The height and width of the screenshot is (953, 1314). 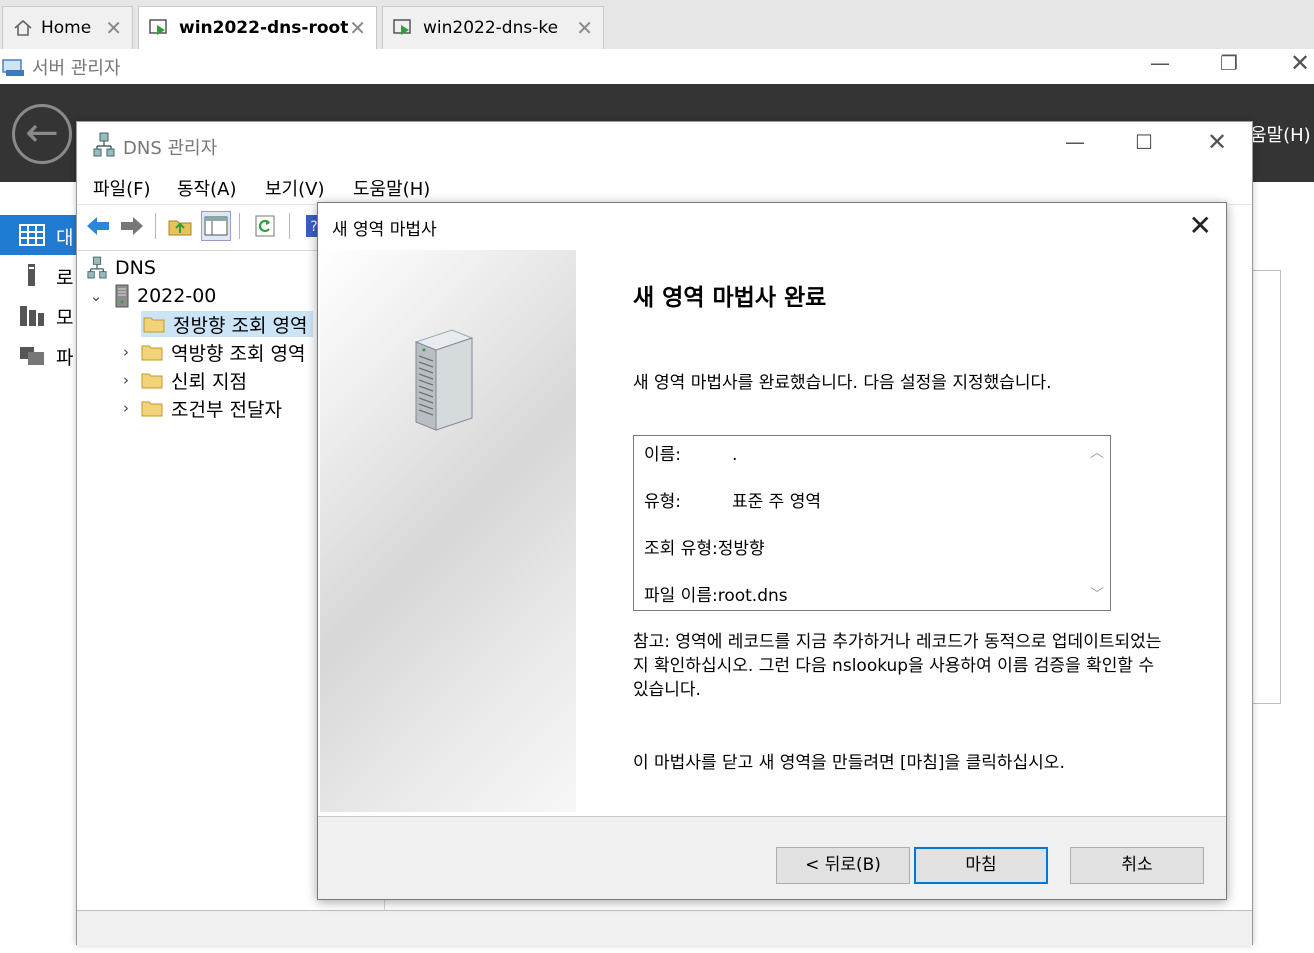 I want to click on summary-line-lookup-type: 조회 유형:정방향, so click(x=704, y=546).